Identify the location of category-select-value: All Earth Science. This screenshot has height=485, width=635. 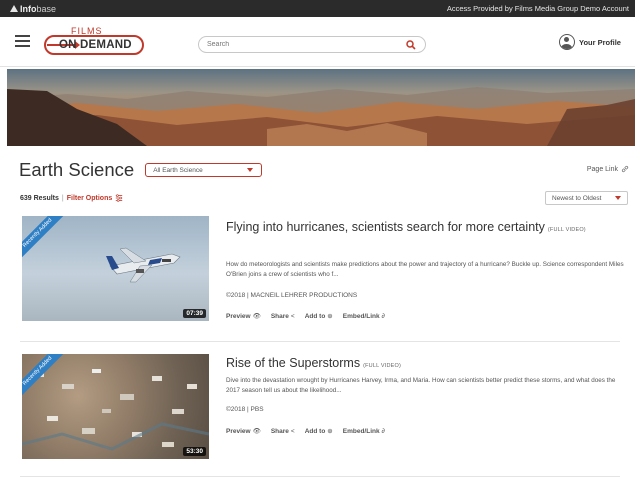
(178, 170).